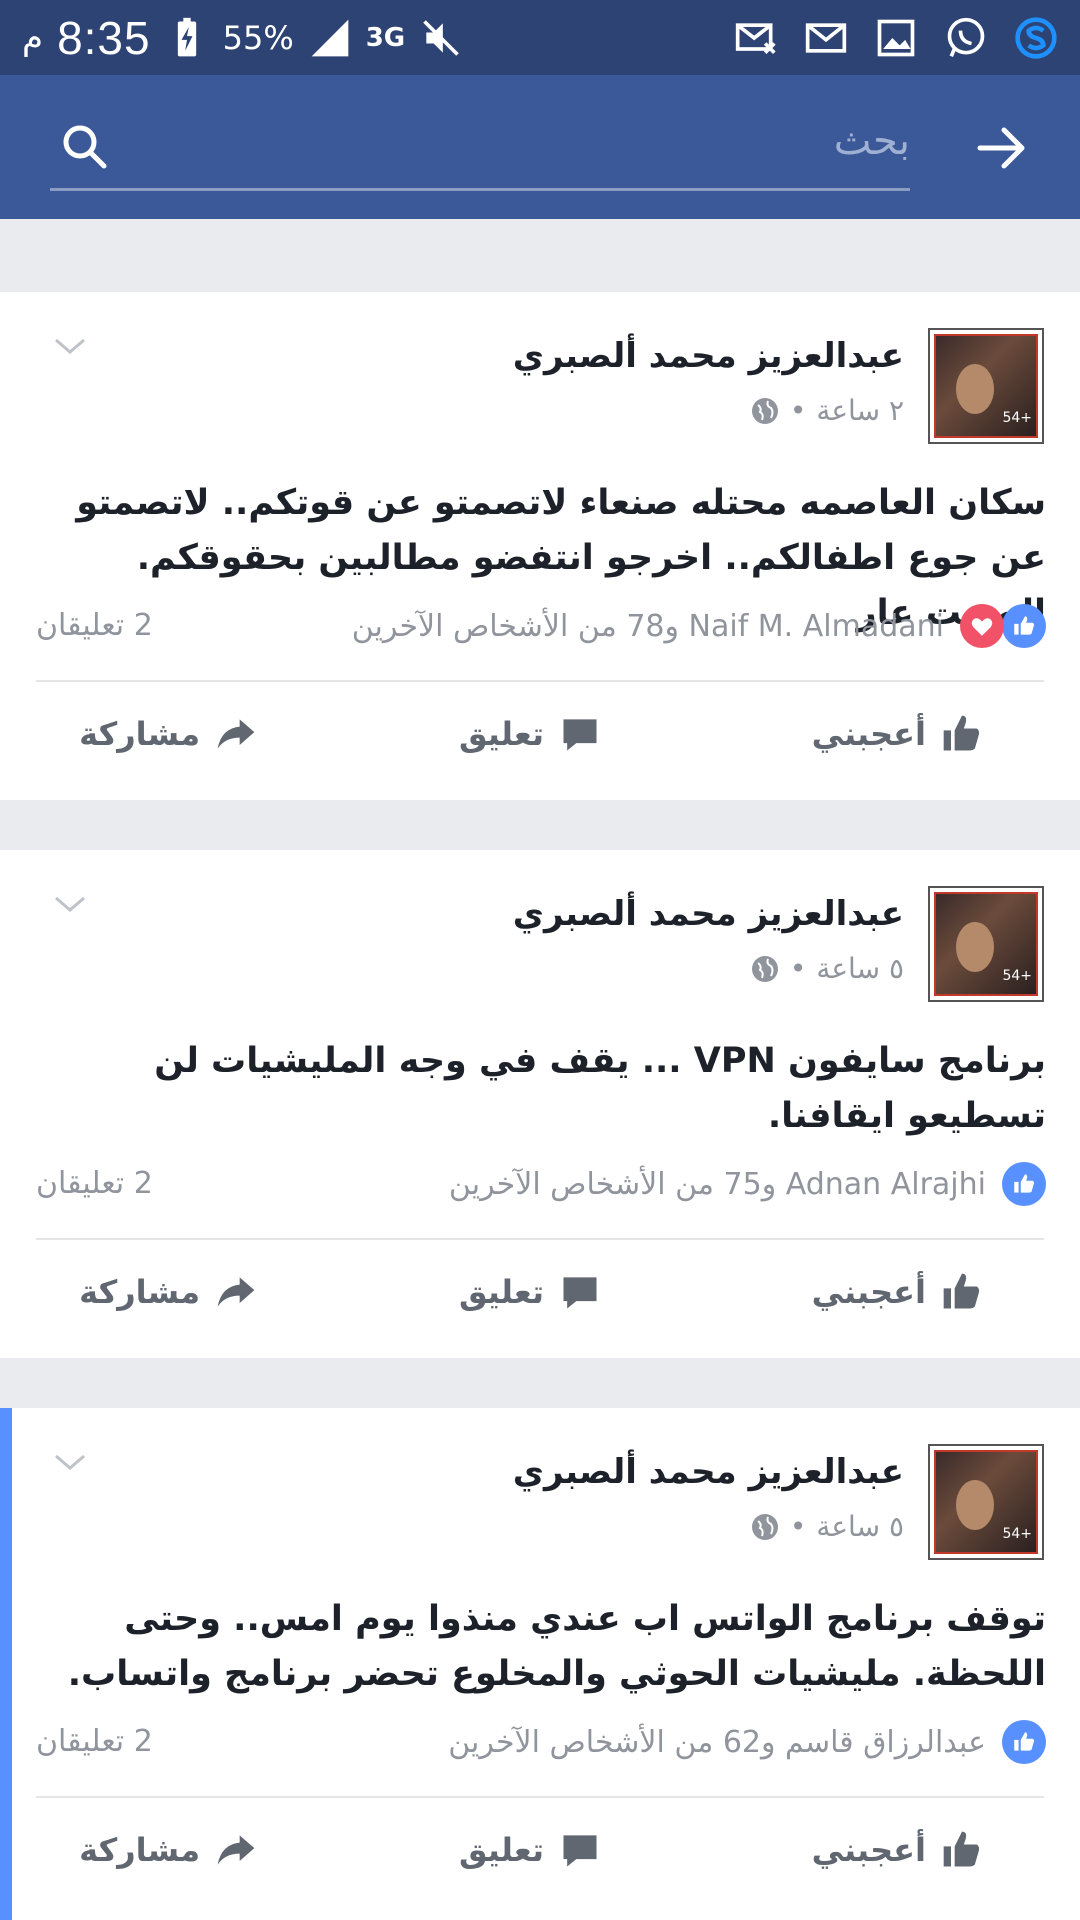 The width and height of the screenshot is (1080, 1920). What do you see at coordinates (84, 146) in the screenshot?
I see `search-icon` at bounding box center [84, 146].